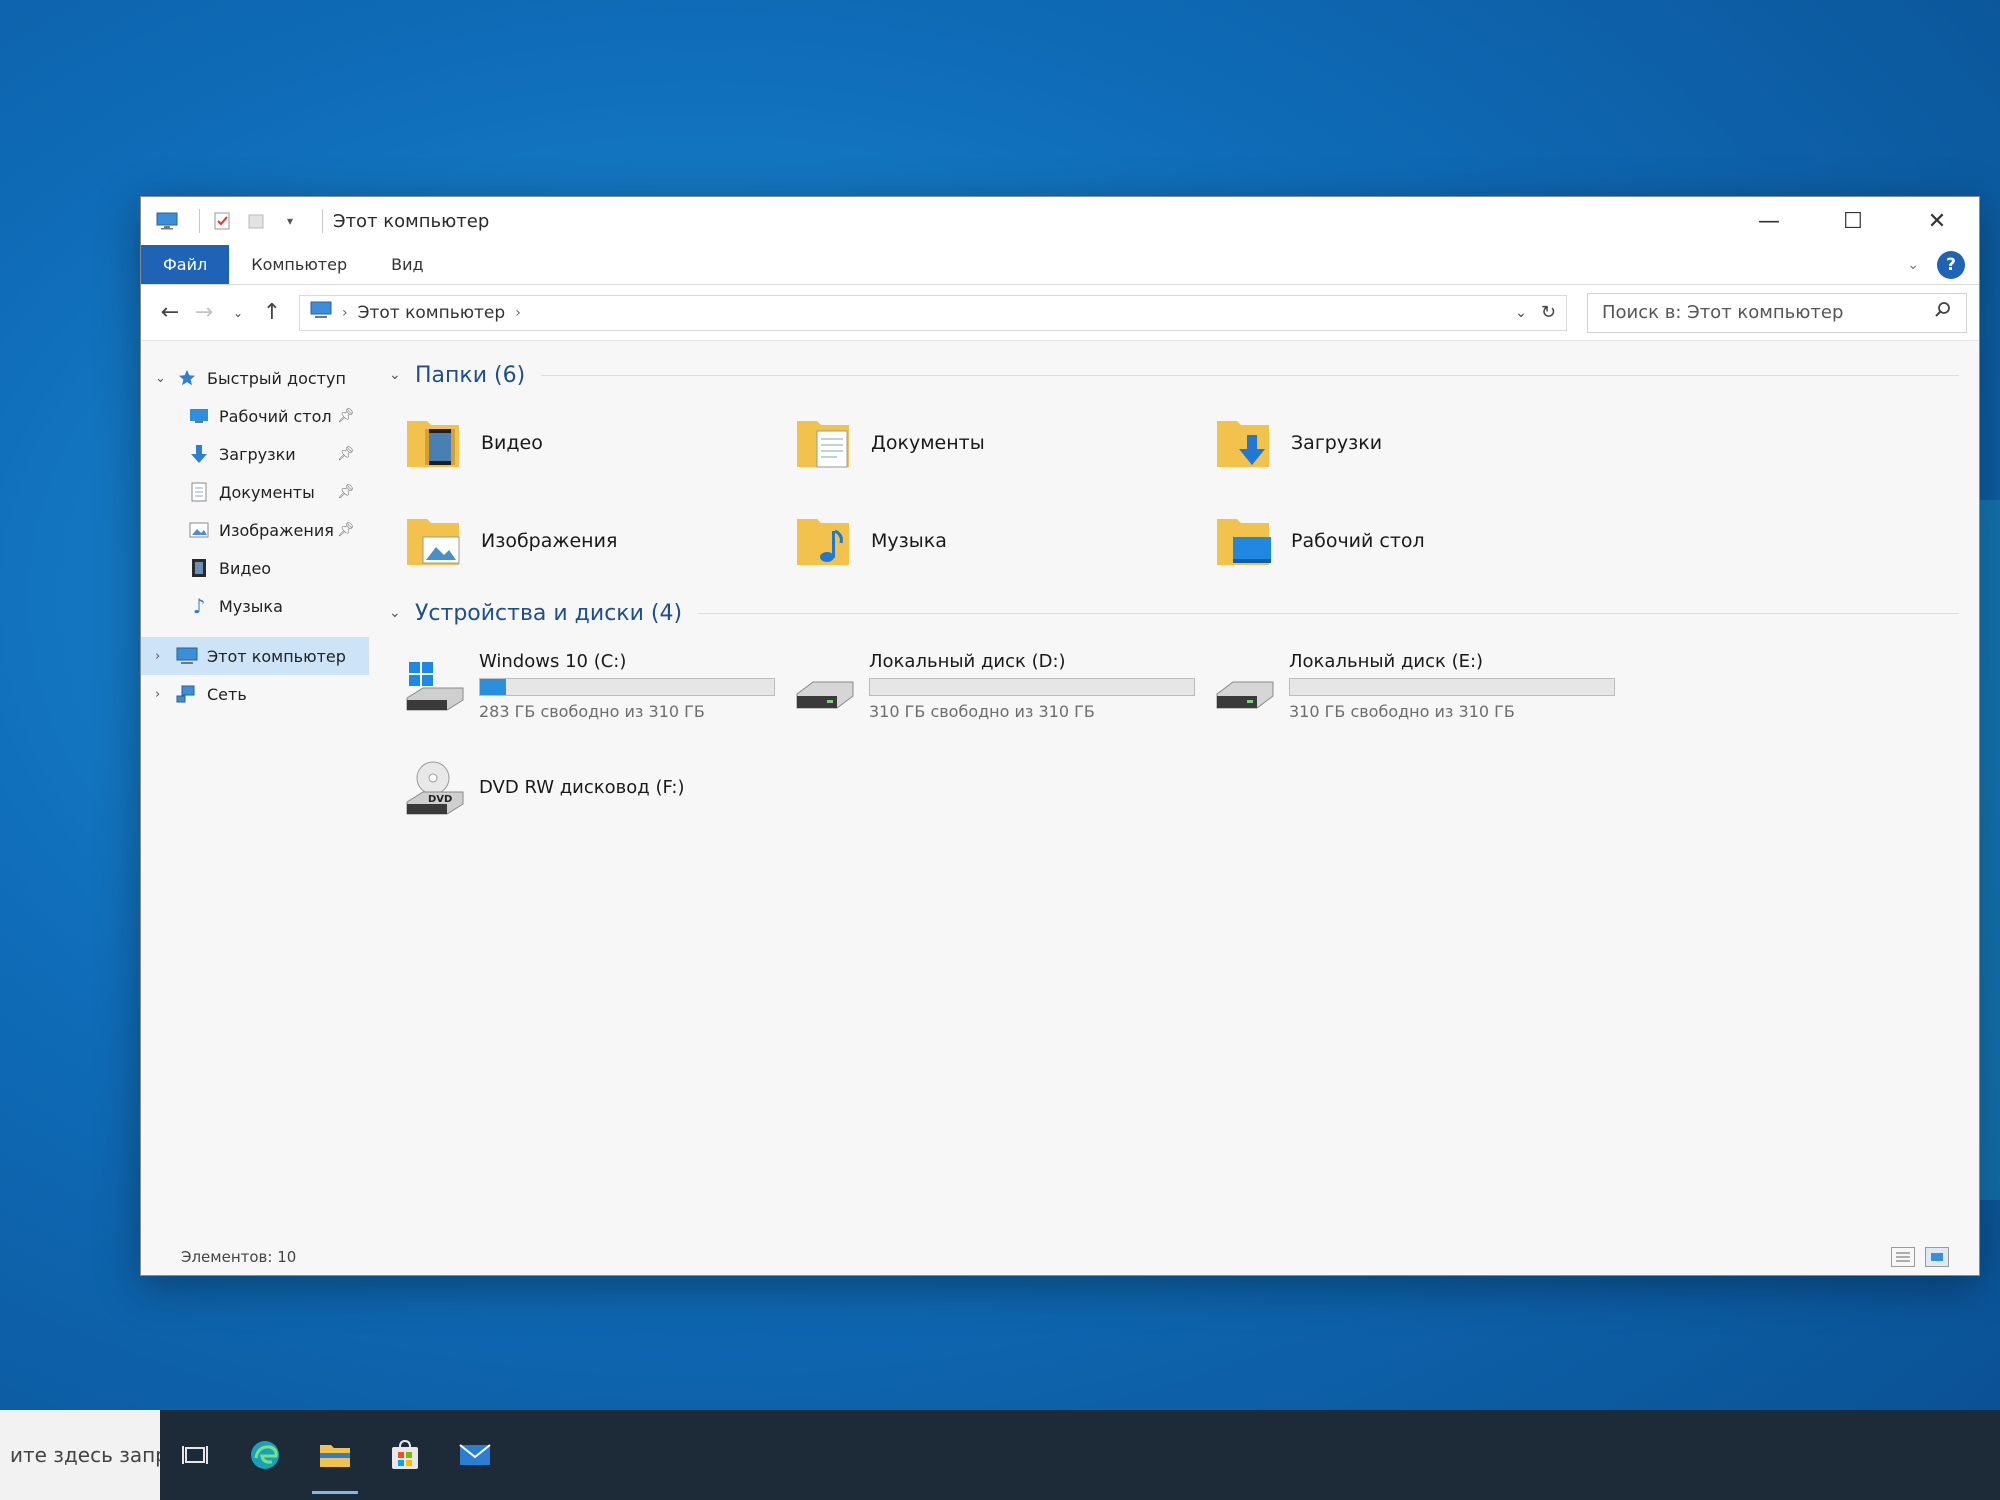 The height and width of the screenshot is (1500, 2000). Describe the element at coordinates (1540, 312) in the screenshot. I see `address-actions: ⌄ ↻` at that location.